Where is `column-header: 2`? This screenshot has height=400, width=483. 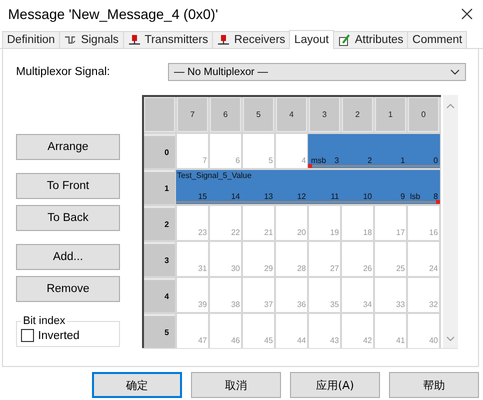 column-header: 2 is located at coordinates (357, 114).